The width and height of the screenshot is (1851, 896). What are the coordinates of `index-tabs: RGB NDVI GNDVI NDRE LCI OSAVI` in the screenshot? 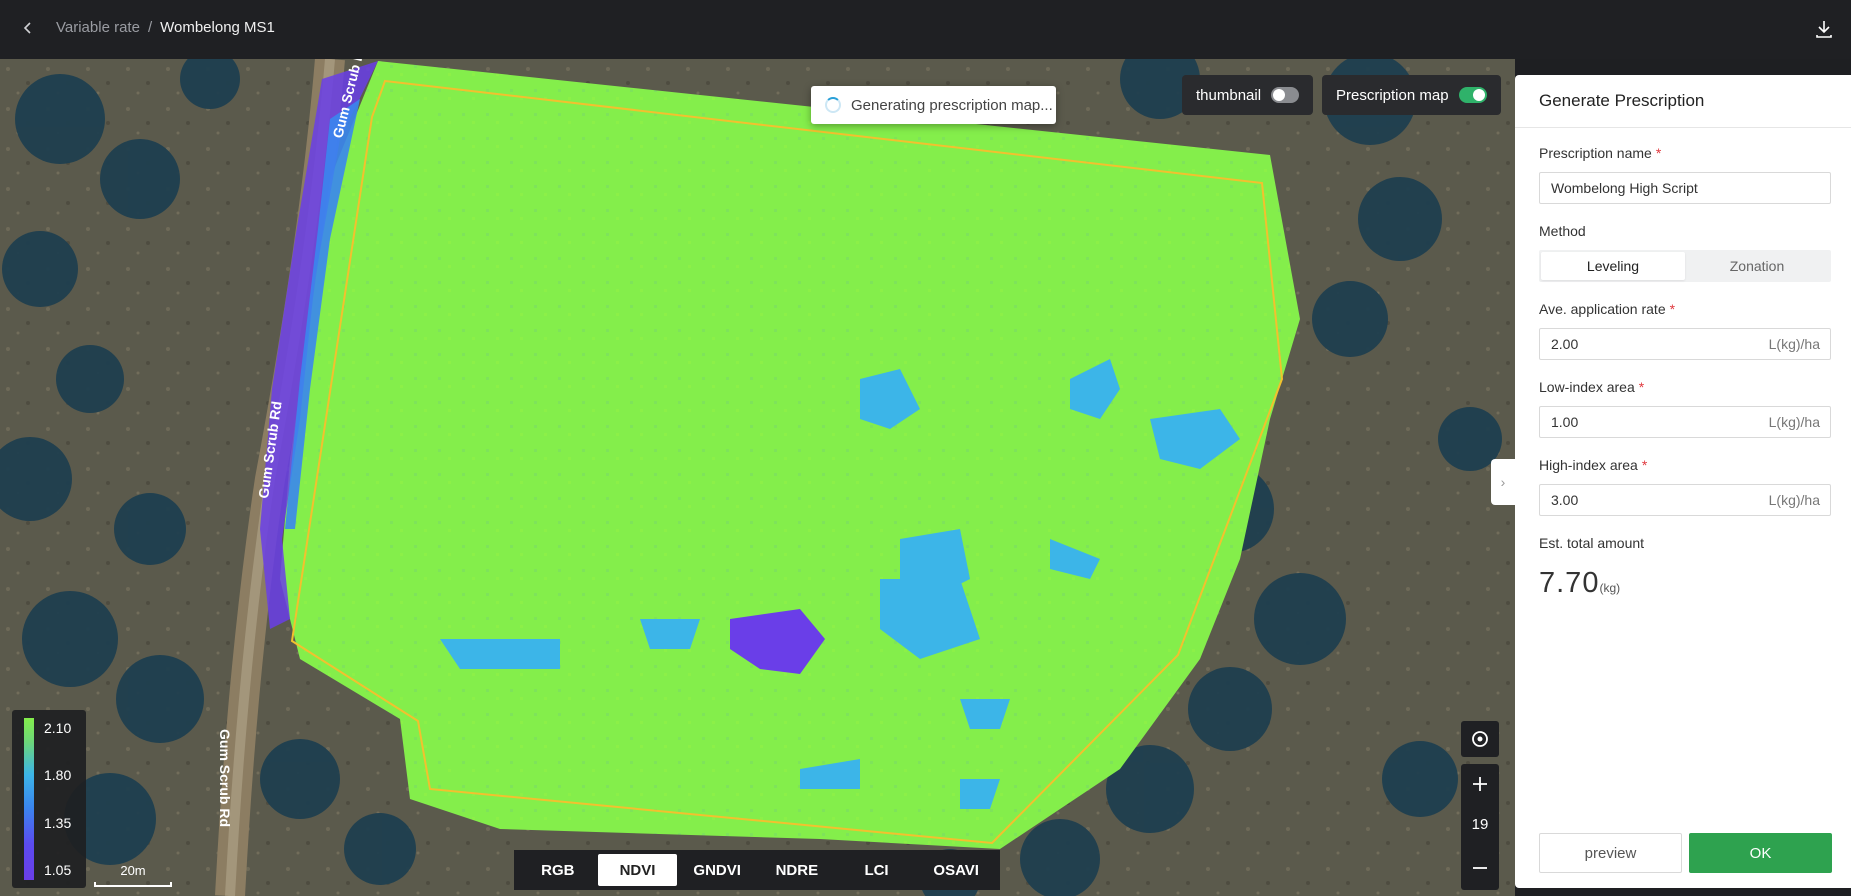 It's located at (757, 870).